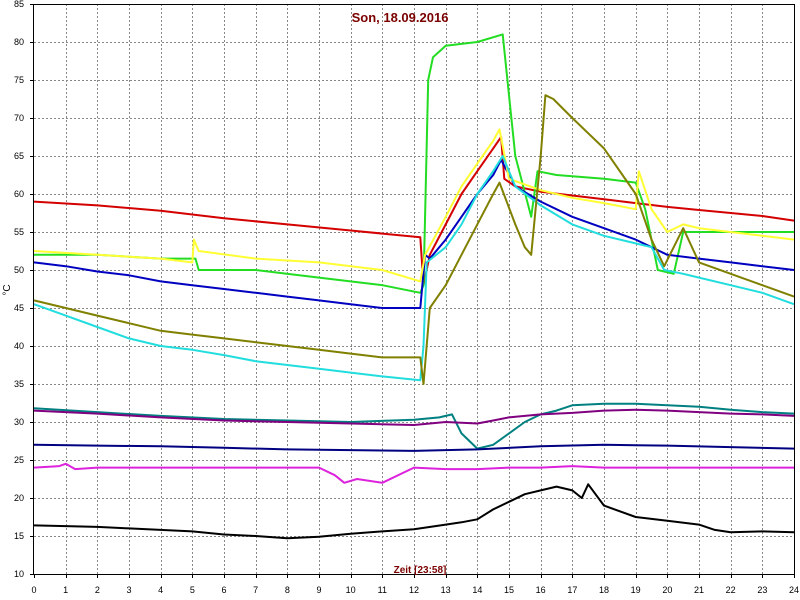 The height and width of the screenshot is (600, 800). What do you see at coordinates (400, 17) in the screenshot?
I see `chart-title: Son, 18.09.2016` at bounding box center [400, 17].